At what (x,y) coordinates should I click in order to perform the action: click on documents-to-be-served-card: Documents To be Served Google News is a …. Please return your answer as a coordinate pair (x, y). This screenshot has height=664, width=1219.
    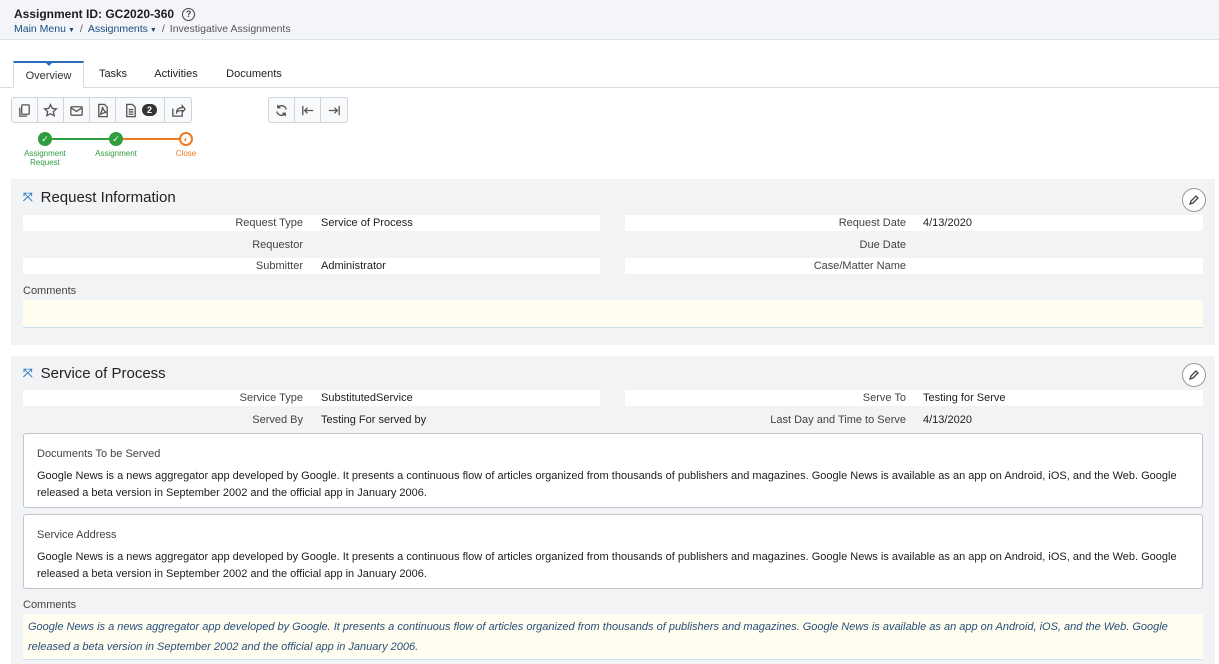
    Looking at the image, I should click on (613, 470).